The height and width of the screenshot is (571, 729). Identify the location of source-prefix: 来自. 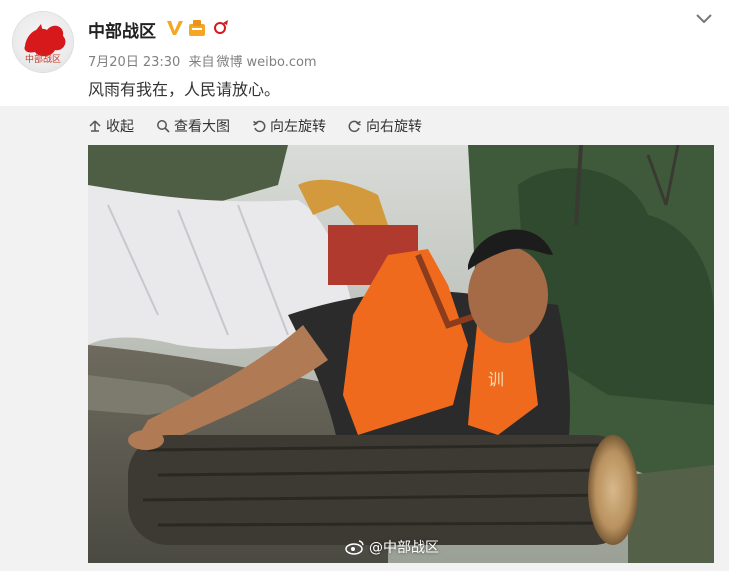
(201, 62).